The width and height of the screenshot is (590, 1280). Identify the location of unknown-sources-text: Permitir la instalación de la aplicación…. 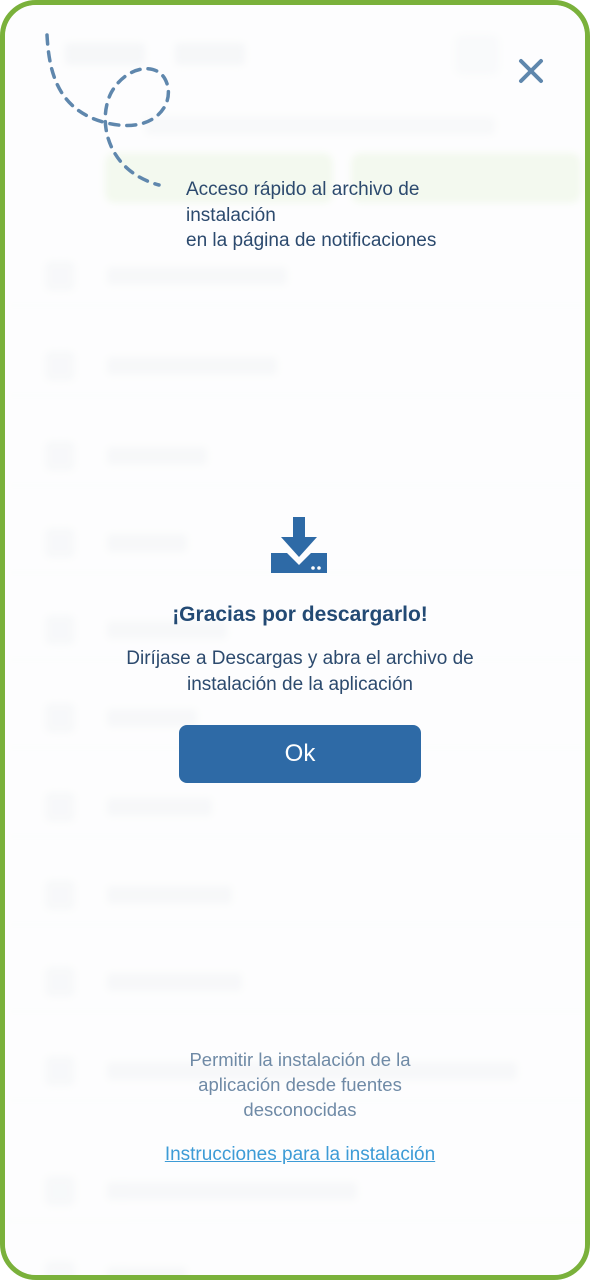
(300, 1084).